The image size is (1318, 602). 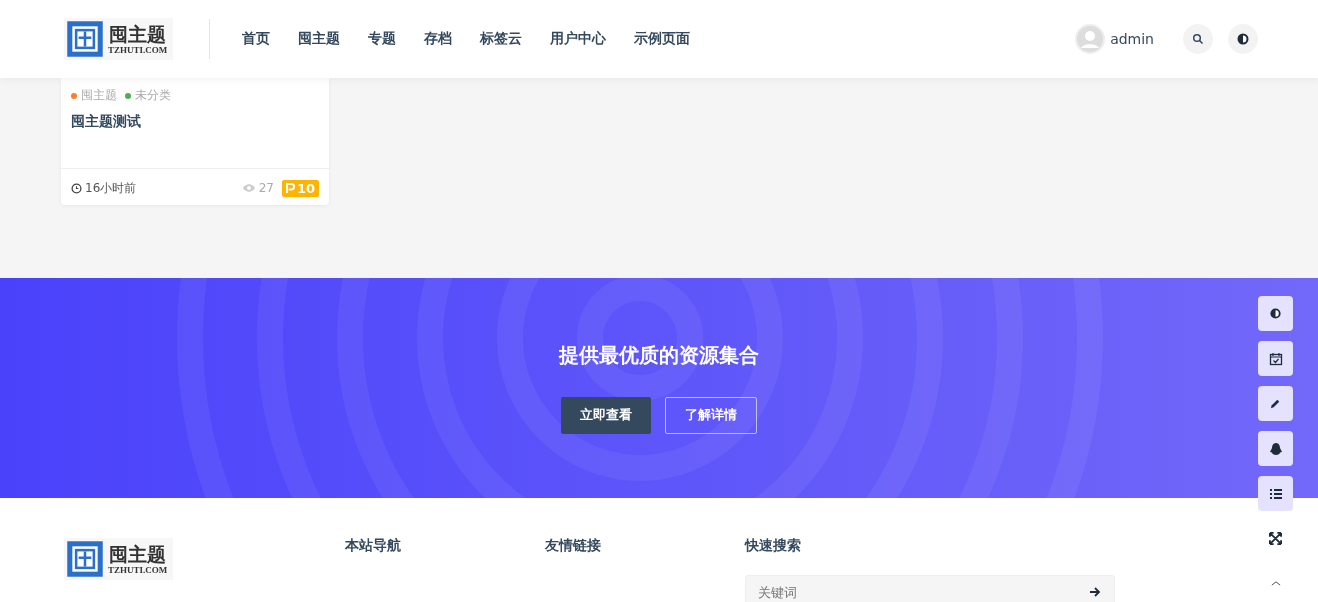 I want to click on search-button, so click(x=1198, y=39).